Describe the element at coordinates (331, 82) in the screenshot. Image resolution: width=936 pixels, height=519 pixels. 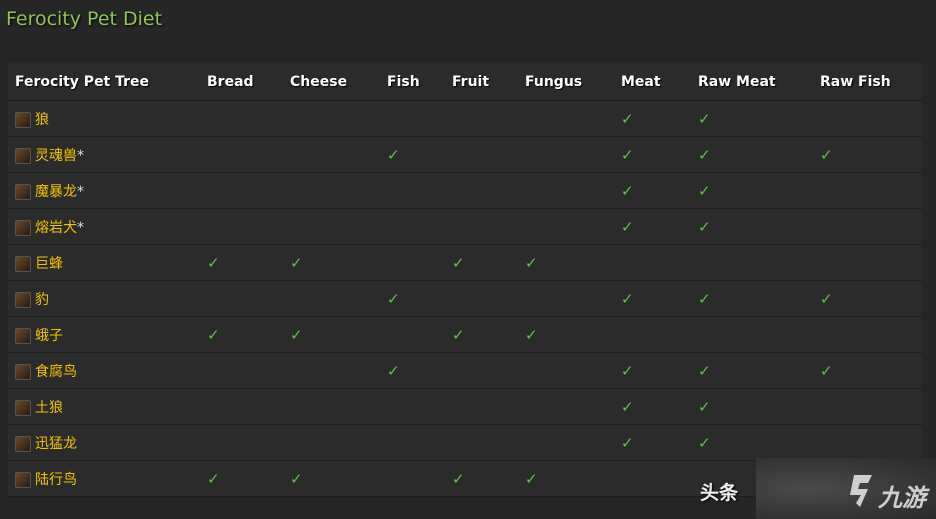
I see `column-header: Cheese` at that location.